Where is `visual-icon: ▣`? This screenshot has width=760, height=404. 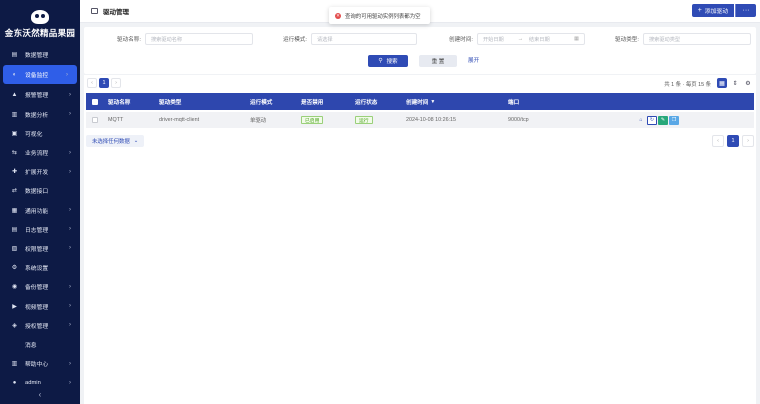
visual-icon: ▣ is located at coordinates (14, 133).